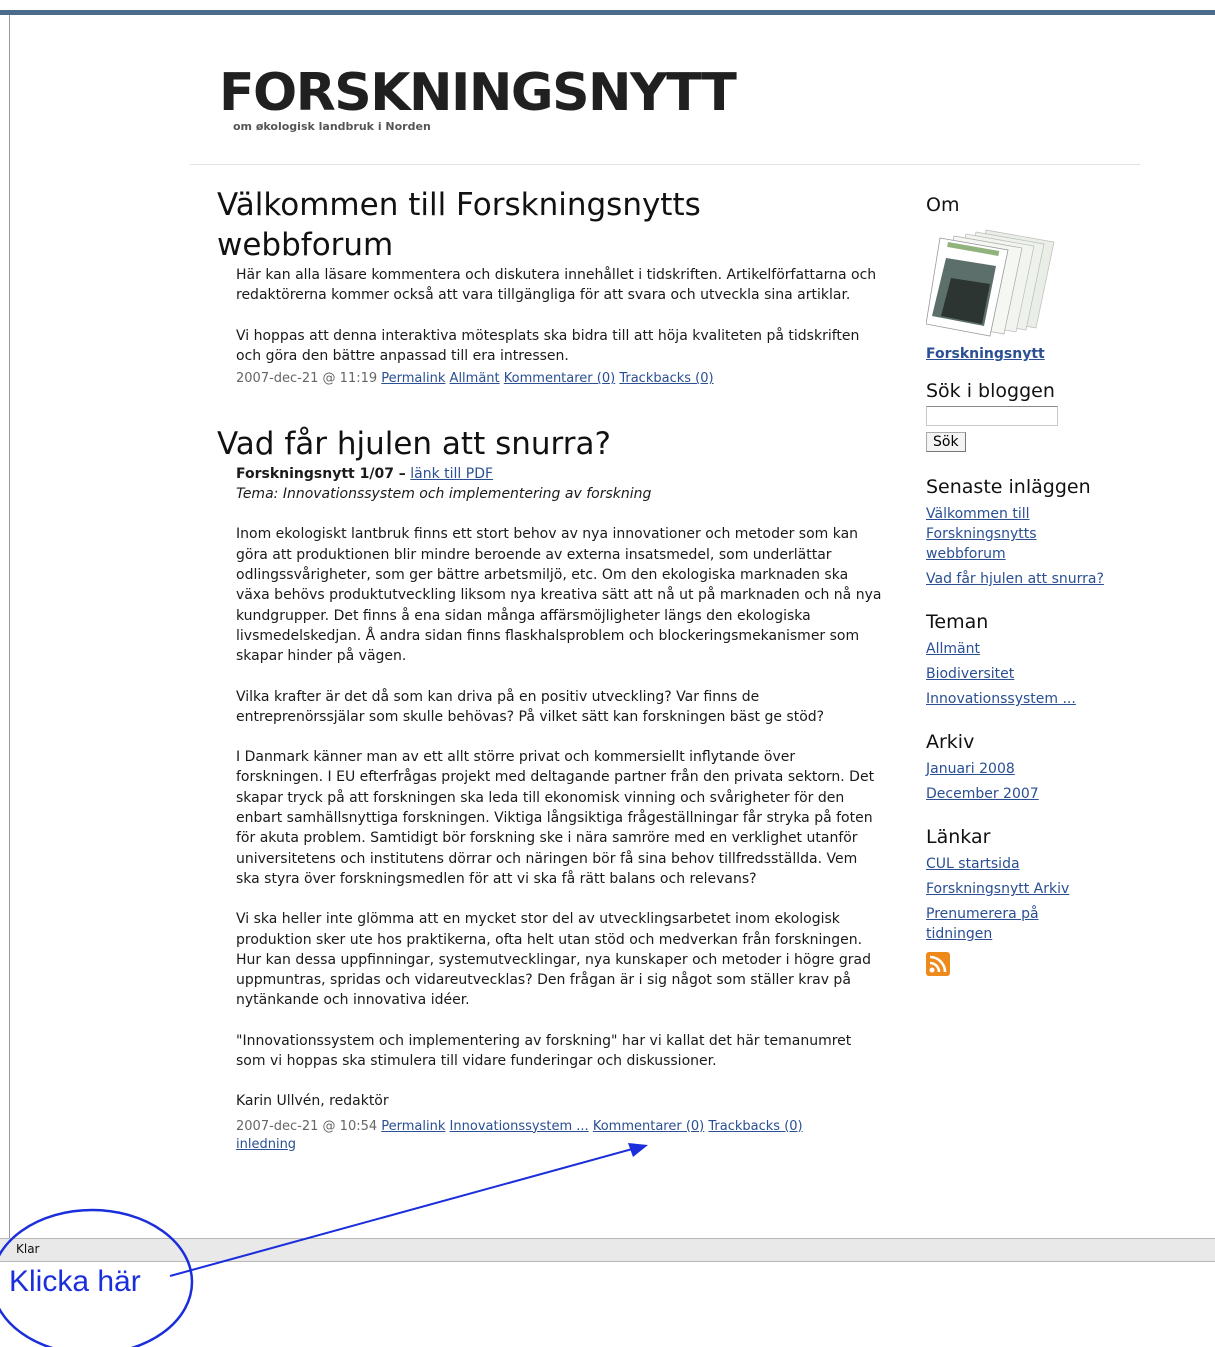 This screenshot has height=1347, width=1215. Describe the element at coordinates (638, 1150) in the screenshot. I see `annotation-arrow-head` at that location.